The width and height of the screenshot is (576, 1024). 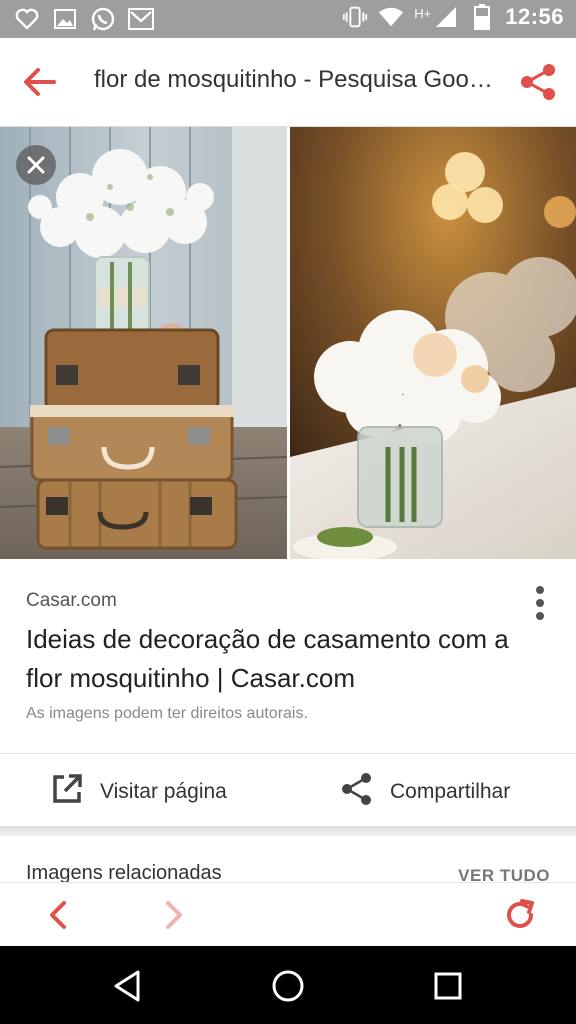 I want to click on system-back-icon, so click(x=128, y=986).